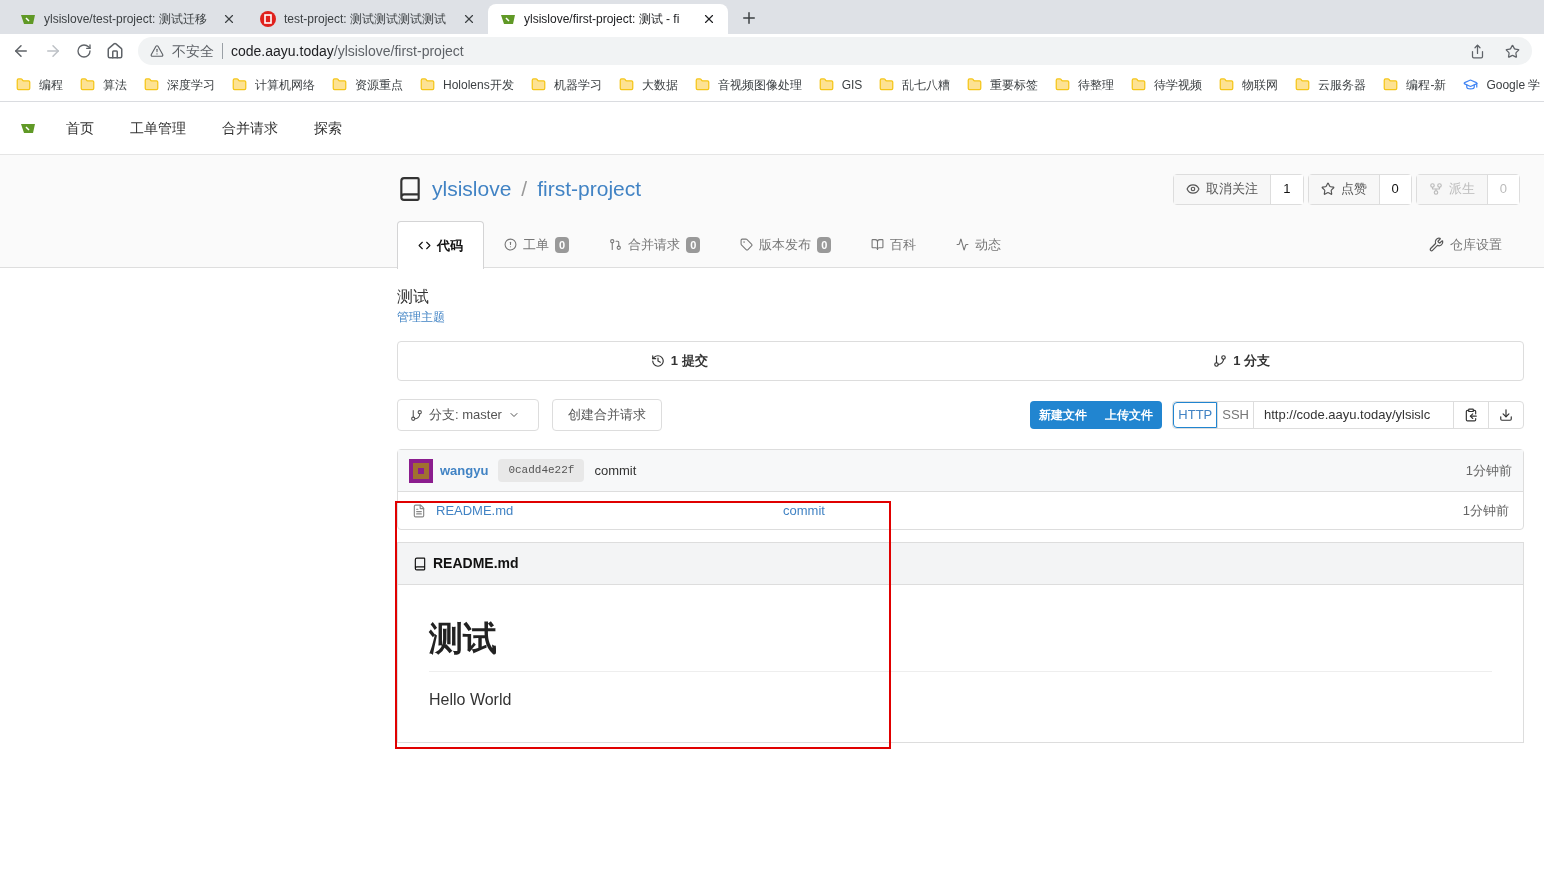 Image resolution: width=1544 pixels, height=869 pixels. What do you see at coordinates (1502, 84) in the screenshot?
I see `bookmark: Google 学` at bounding box center [1502, 84].